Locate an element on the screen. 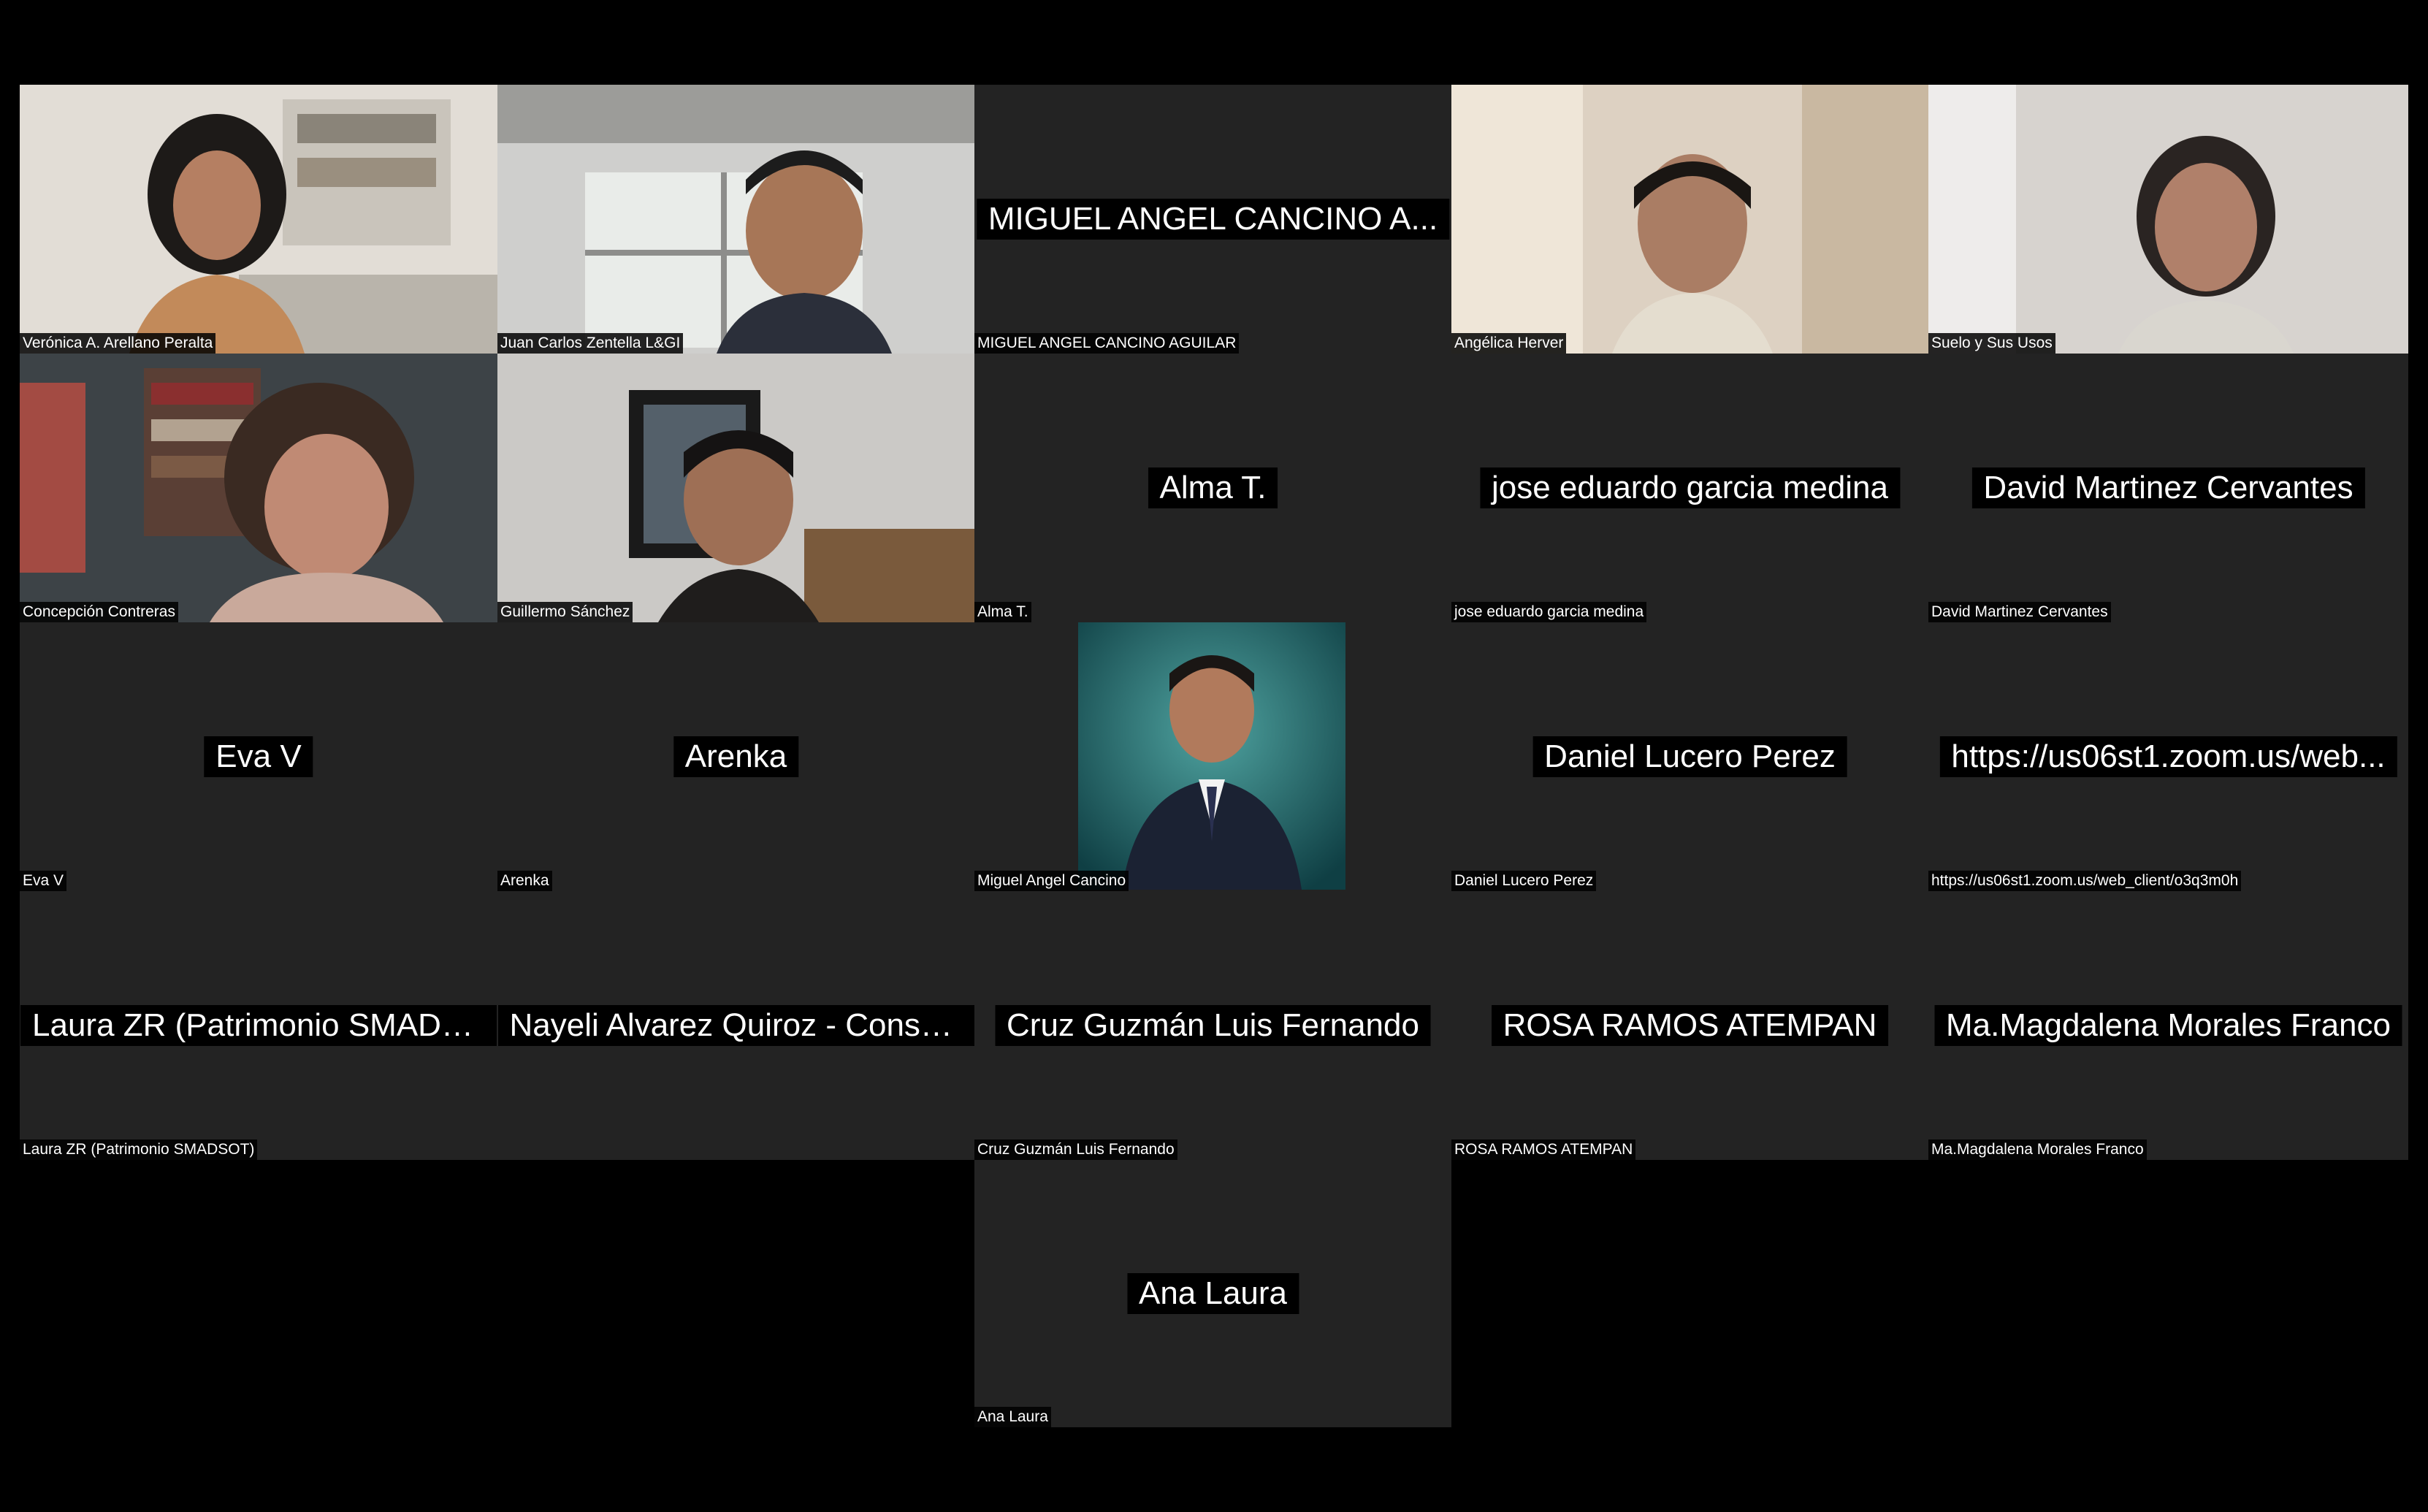 Image resolution: width=2428 pixels, height=1512 pixels. participant-tile-alma: Alma T. Alma T. is located at coordinates (1212, 488).